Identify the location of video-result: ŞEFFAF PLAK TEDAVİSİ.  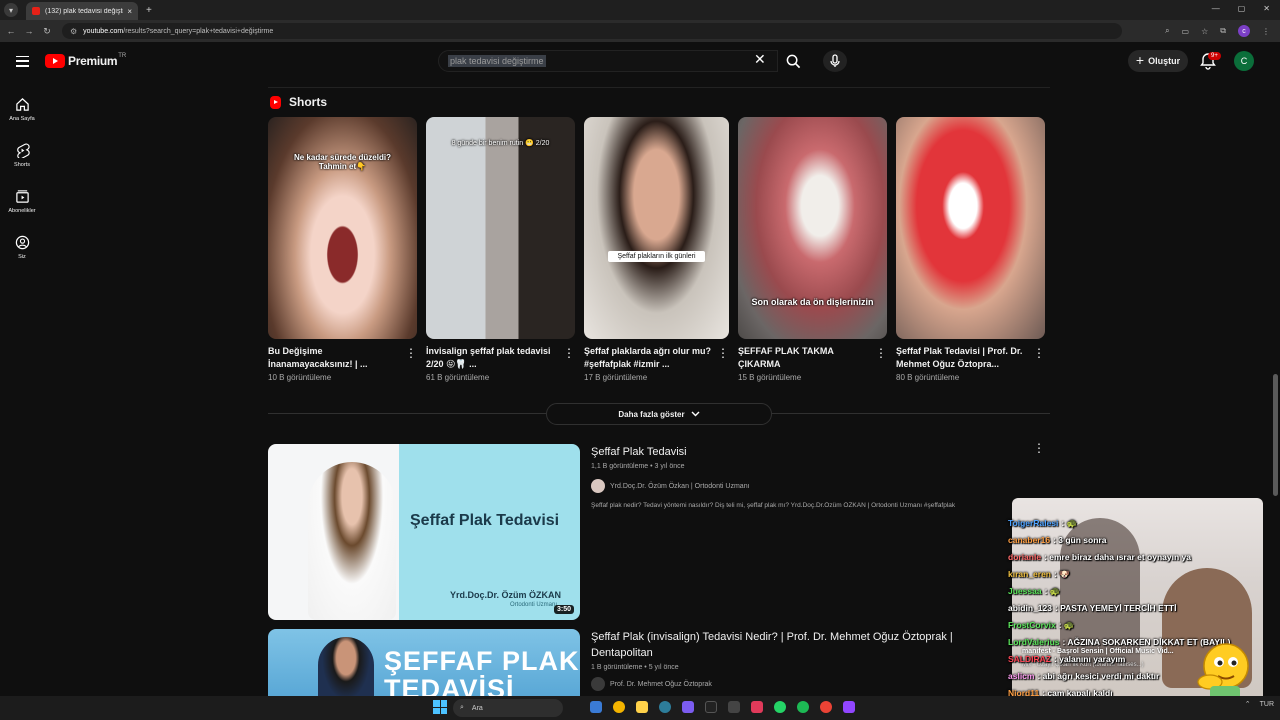
(424, 662).